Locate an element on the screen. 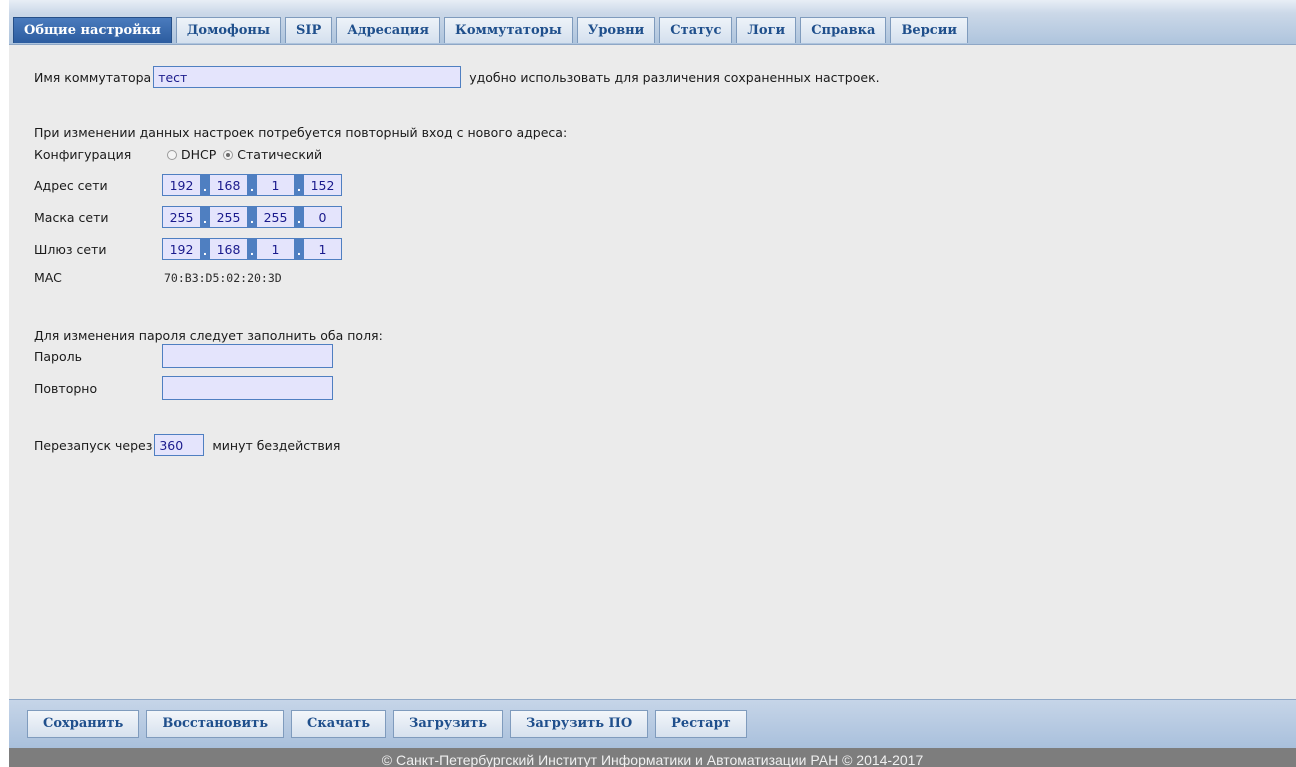 The height and width of the screenshot is (767, 1296). tab-versions: Версии is located at coordinates (929, 30).